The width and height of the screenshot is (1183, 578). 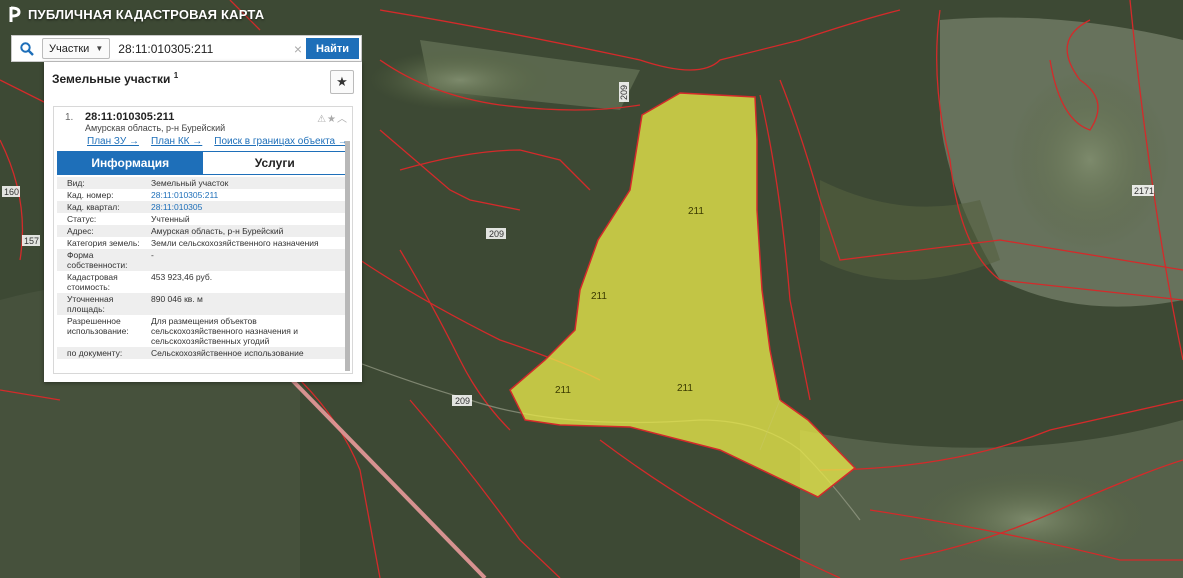 I want to click on info-key: Адрес:, so click(x=80, y=231).